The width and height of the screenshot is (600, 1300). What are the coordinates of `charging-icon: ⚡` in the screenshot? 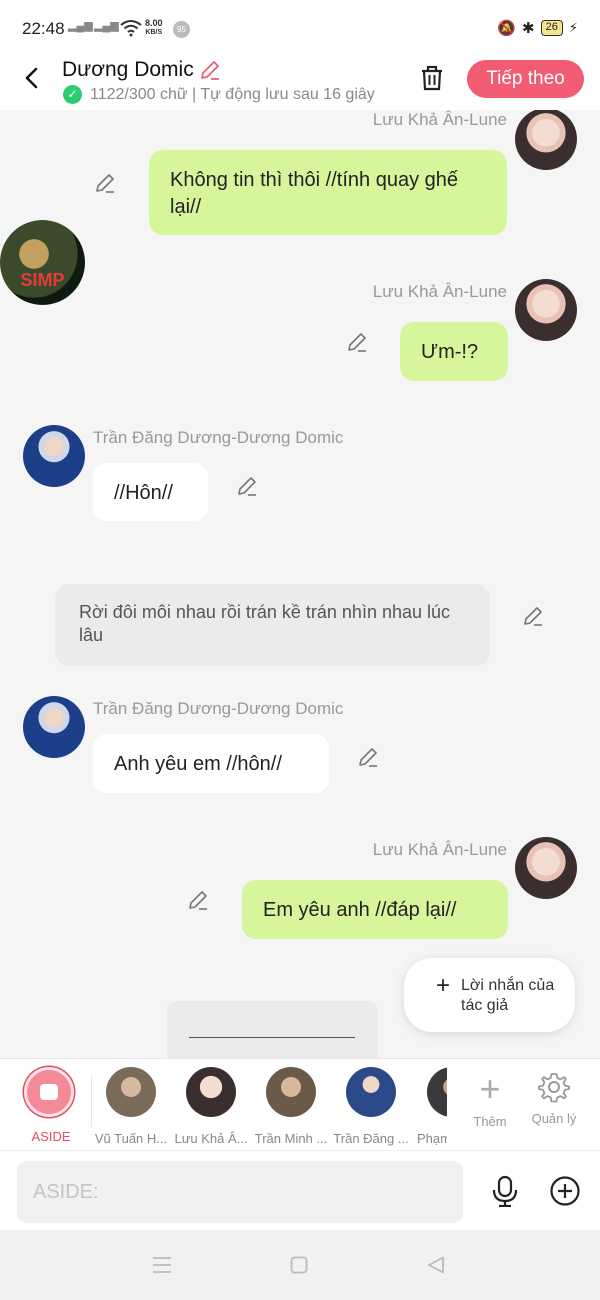 It's located at (573, 27).